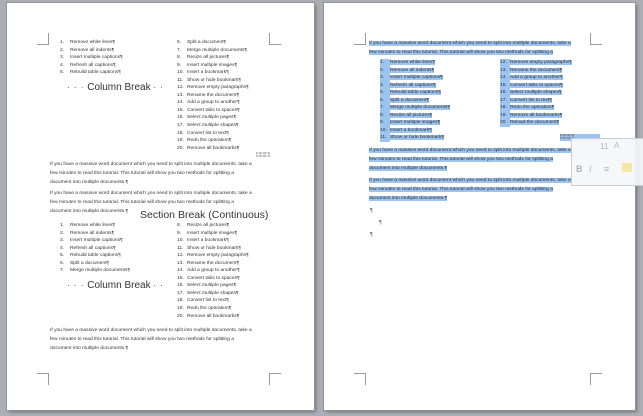  I want to click on italic-icon: I, so click(590, 169).